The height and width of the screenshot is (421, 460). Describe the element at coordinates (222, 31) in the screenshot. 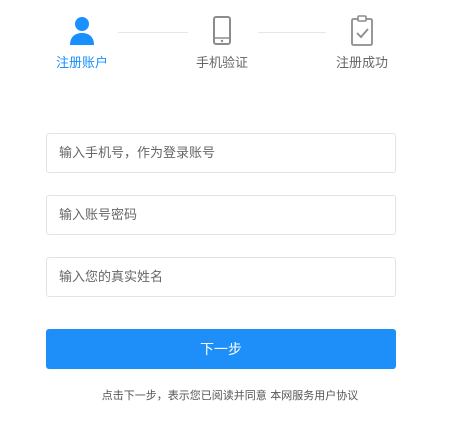

I see `phone-icon` at that location.